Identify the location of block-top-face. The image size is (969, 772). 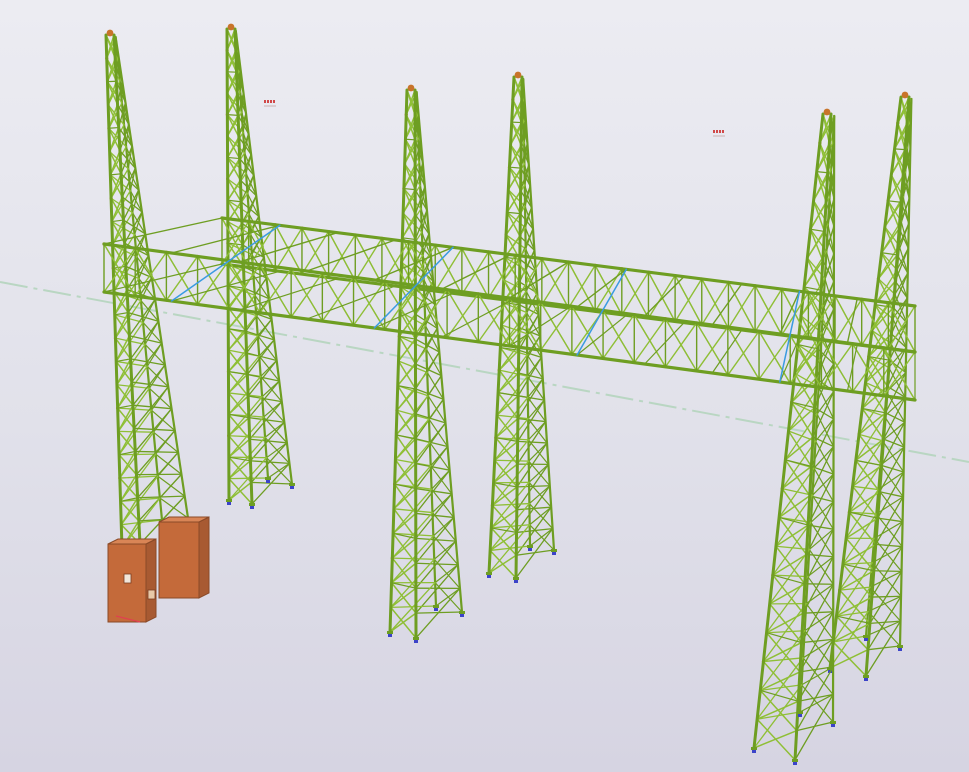
(184, 519).